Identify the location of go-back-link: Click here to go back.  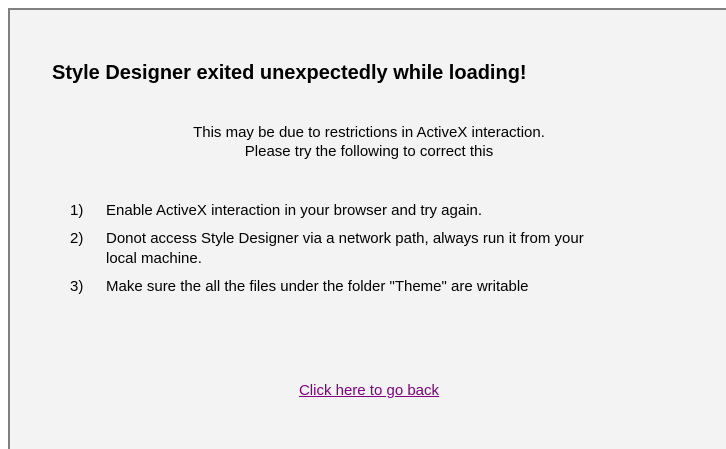
(369, 390).